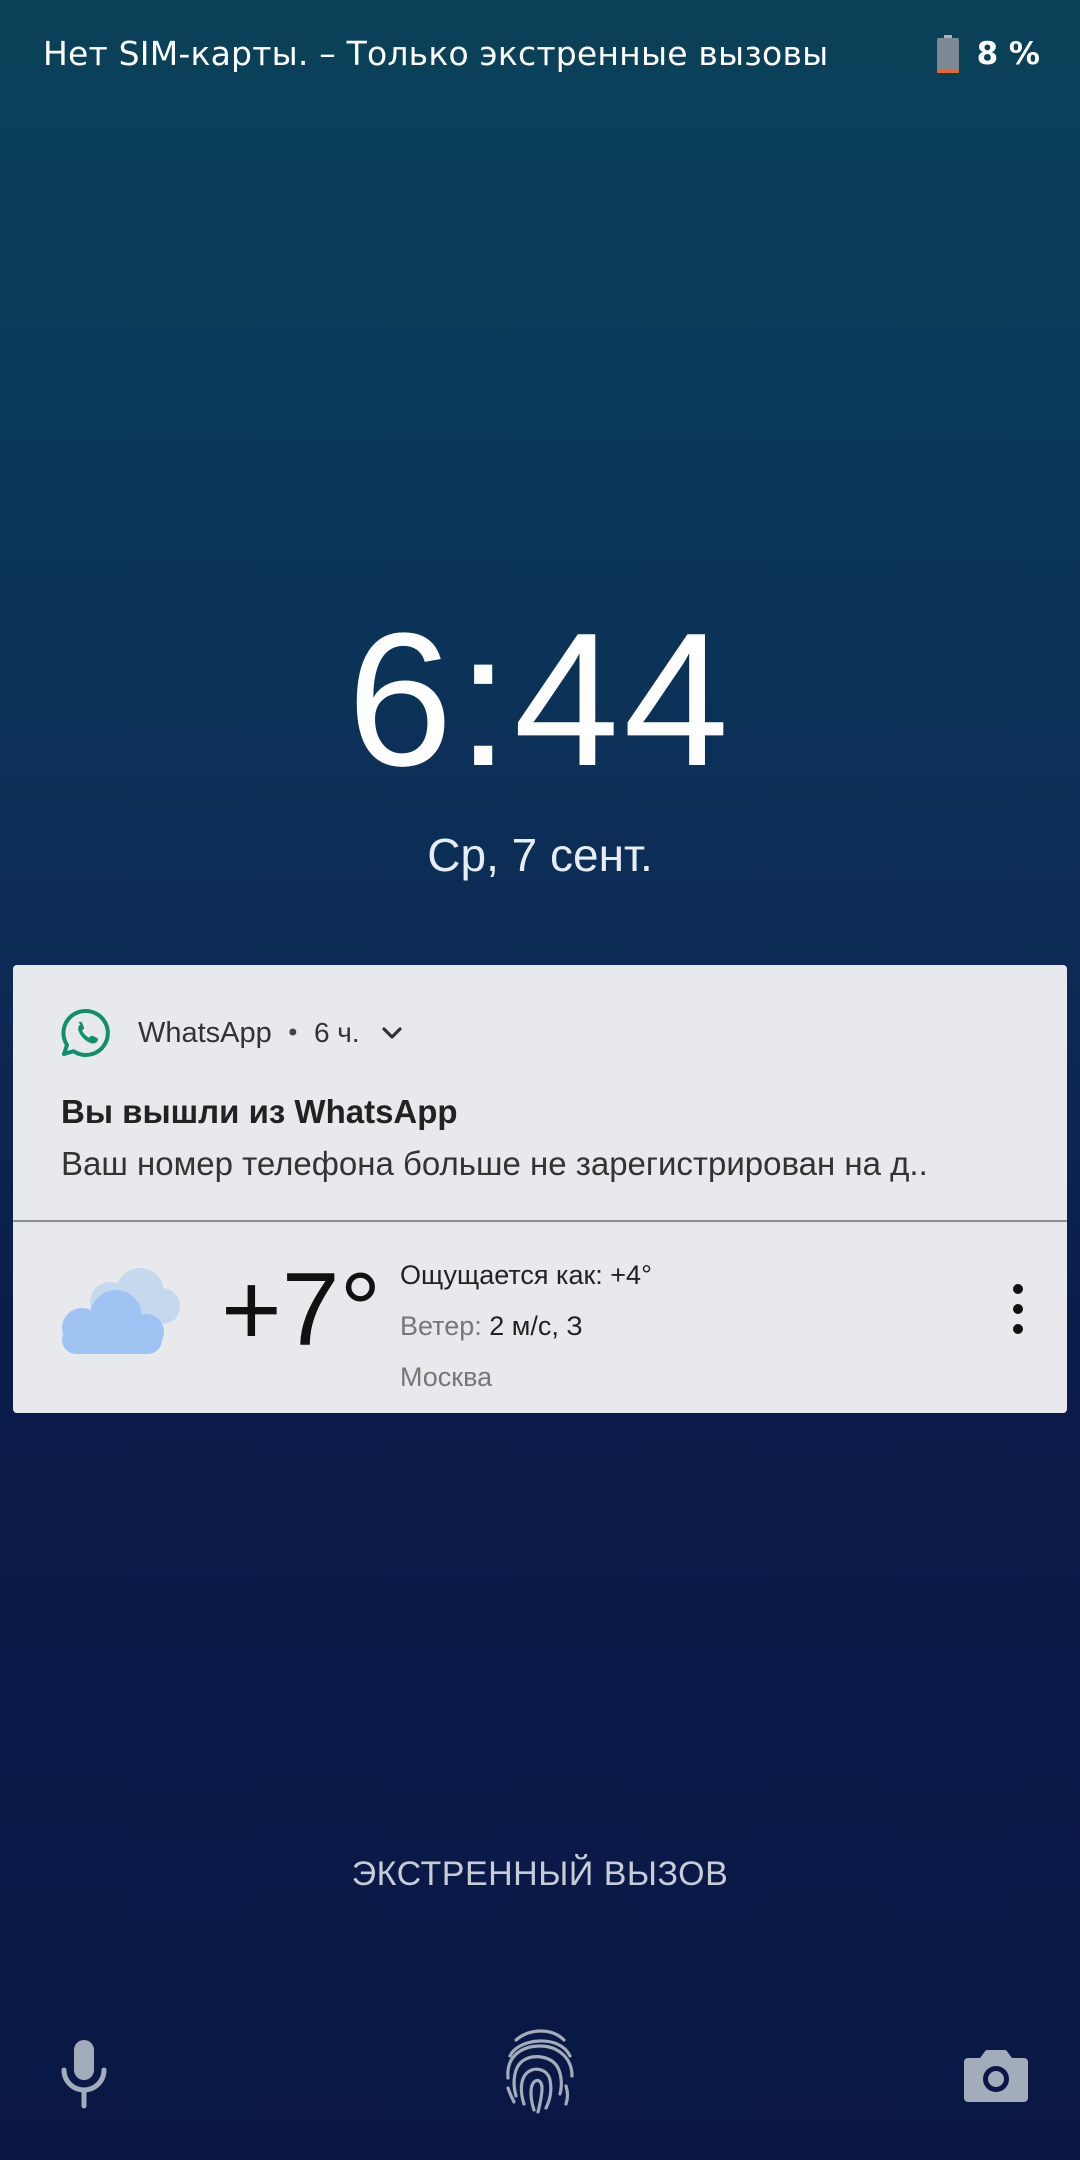 Image resolution: width=1080 pixels, height=2160 pixels. I want to click on weather-wind: Ветер: 2 м/с, З, so click(680, 1326).